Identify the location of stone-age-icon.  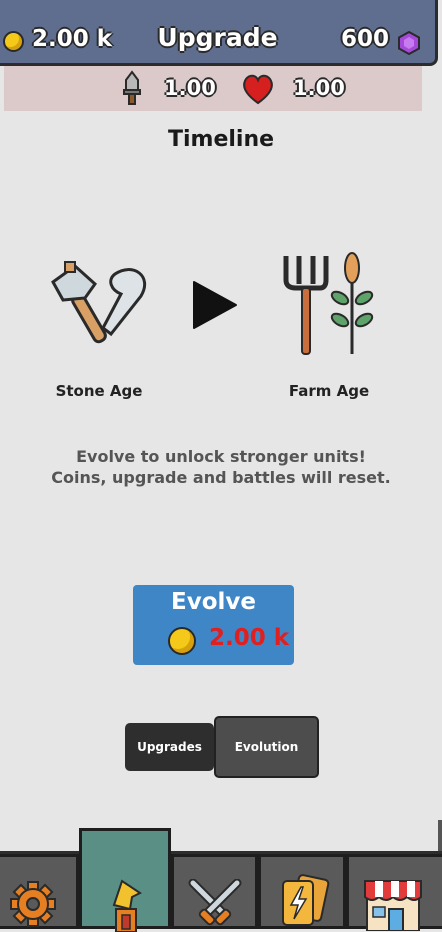
(99, 302).